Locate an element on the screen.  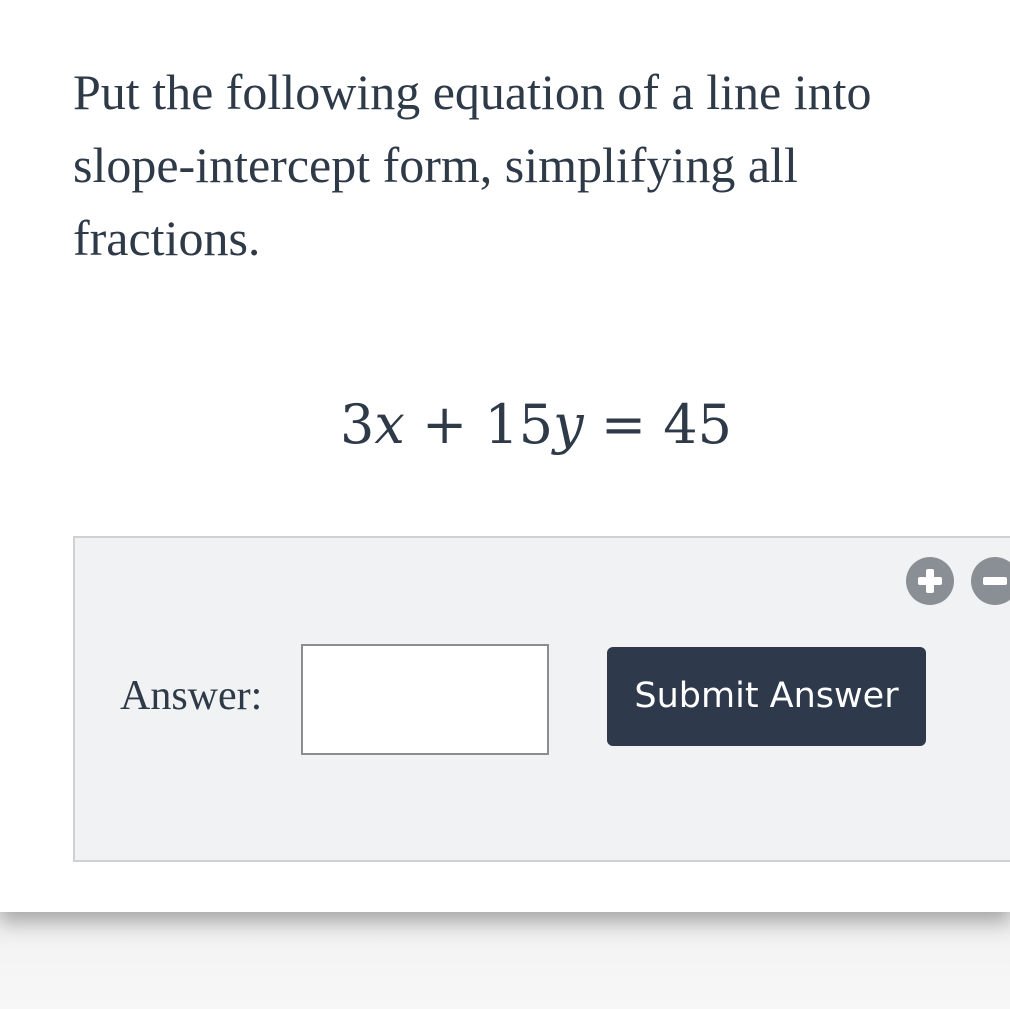
equation-coefficient-x: 3 is located at coordinates (357, 424).